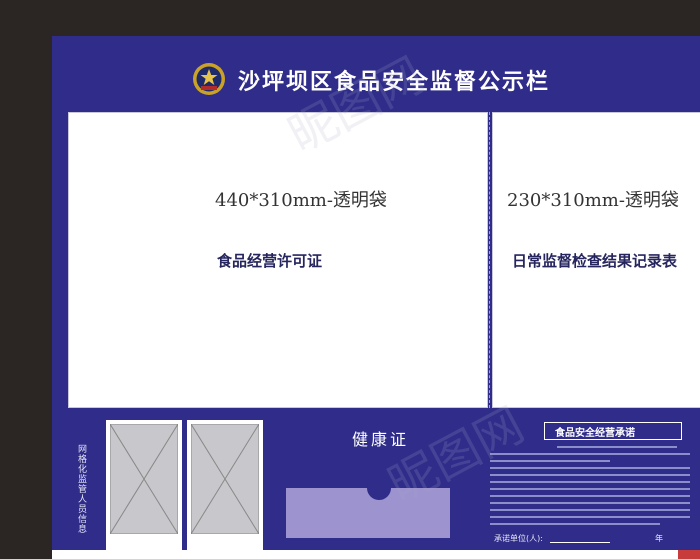  I want to click on license-size-label: 440*310mm-透明袋, so click(301, 200).